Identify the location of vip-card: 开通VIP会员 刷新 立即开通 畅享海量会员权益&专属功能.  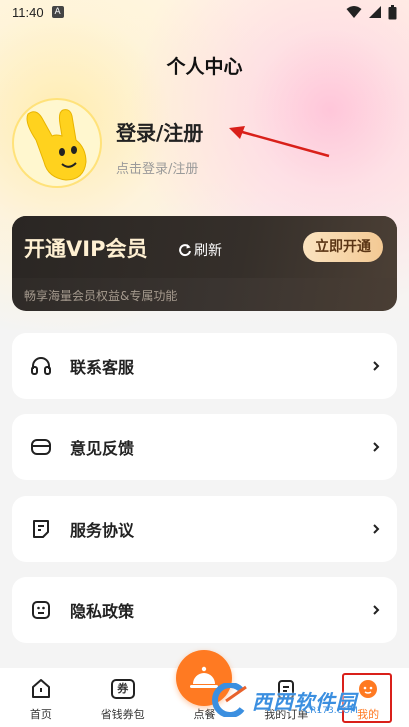
(204, 263).